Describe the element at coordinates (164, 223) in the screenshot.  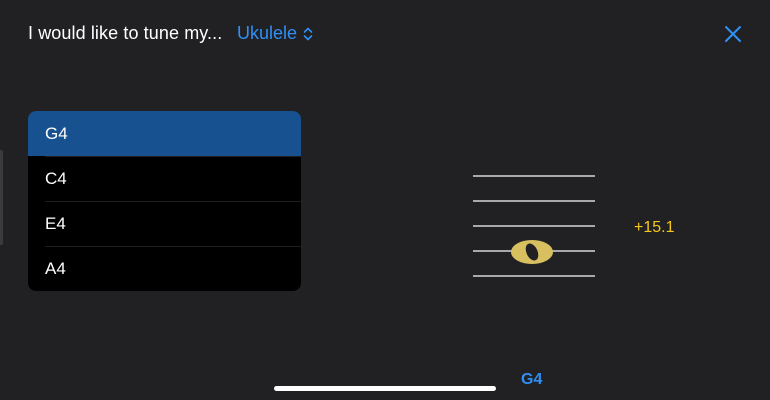
I see `string-item-e4: E4` at that location.